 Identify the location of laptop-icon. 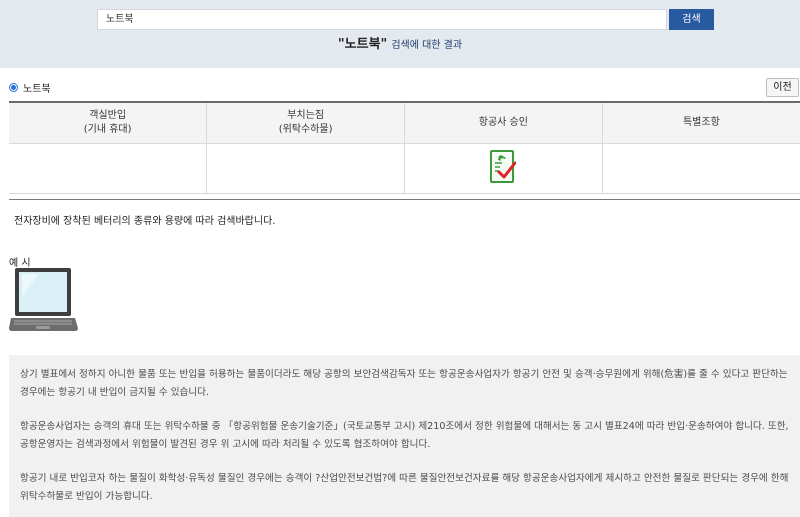
(43, 299).